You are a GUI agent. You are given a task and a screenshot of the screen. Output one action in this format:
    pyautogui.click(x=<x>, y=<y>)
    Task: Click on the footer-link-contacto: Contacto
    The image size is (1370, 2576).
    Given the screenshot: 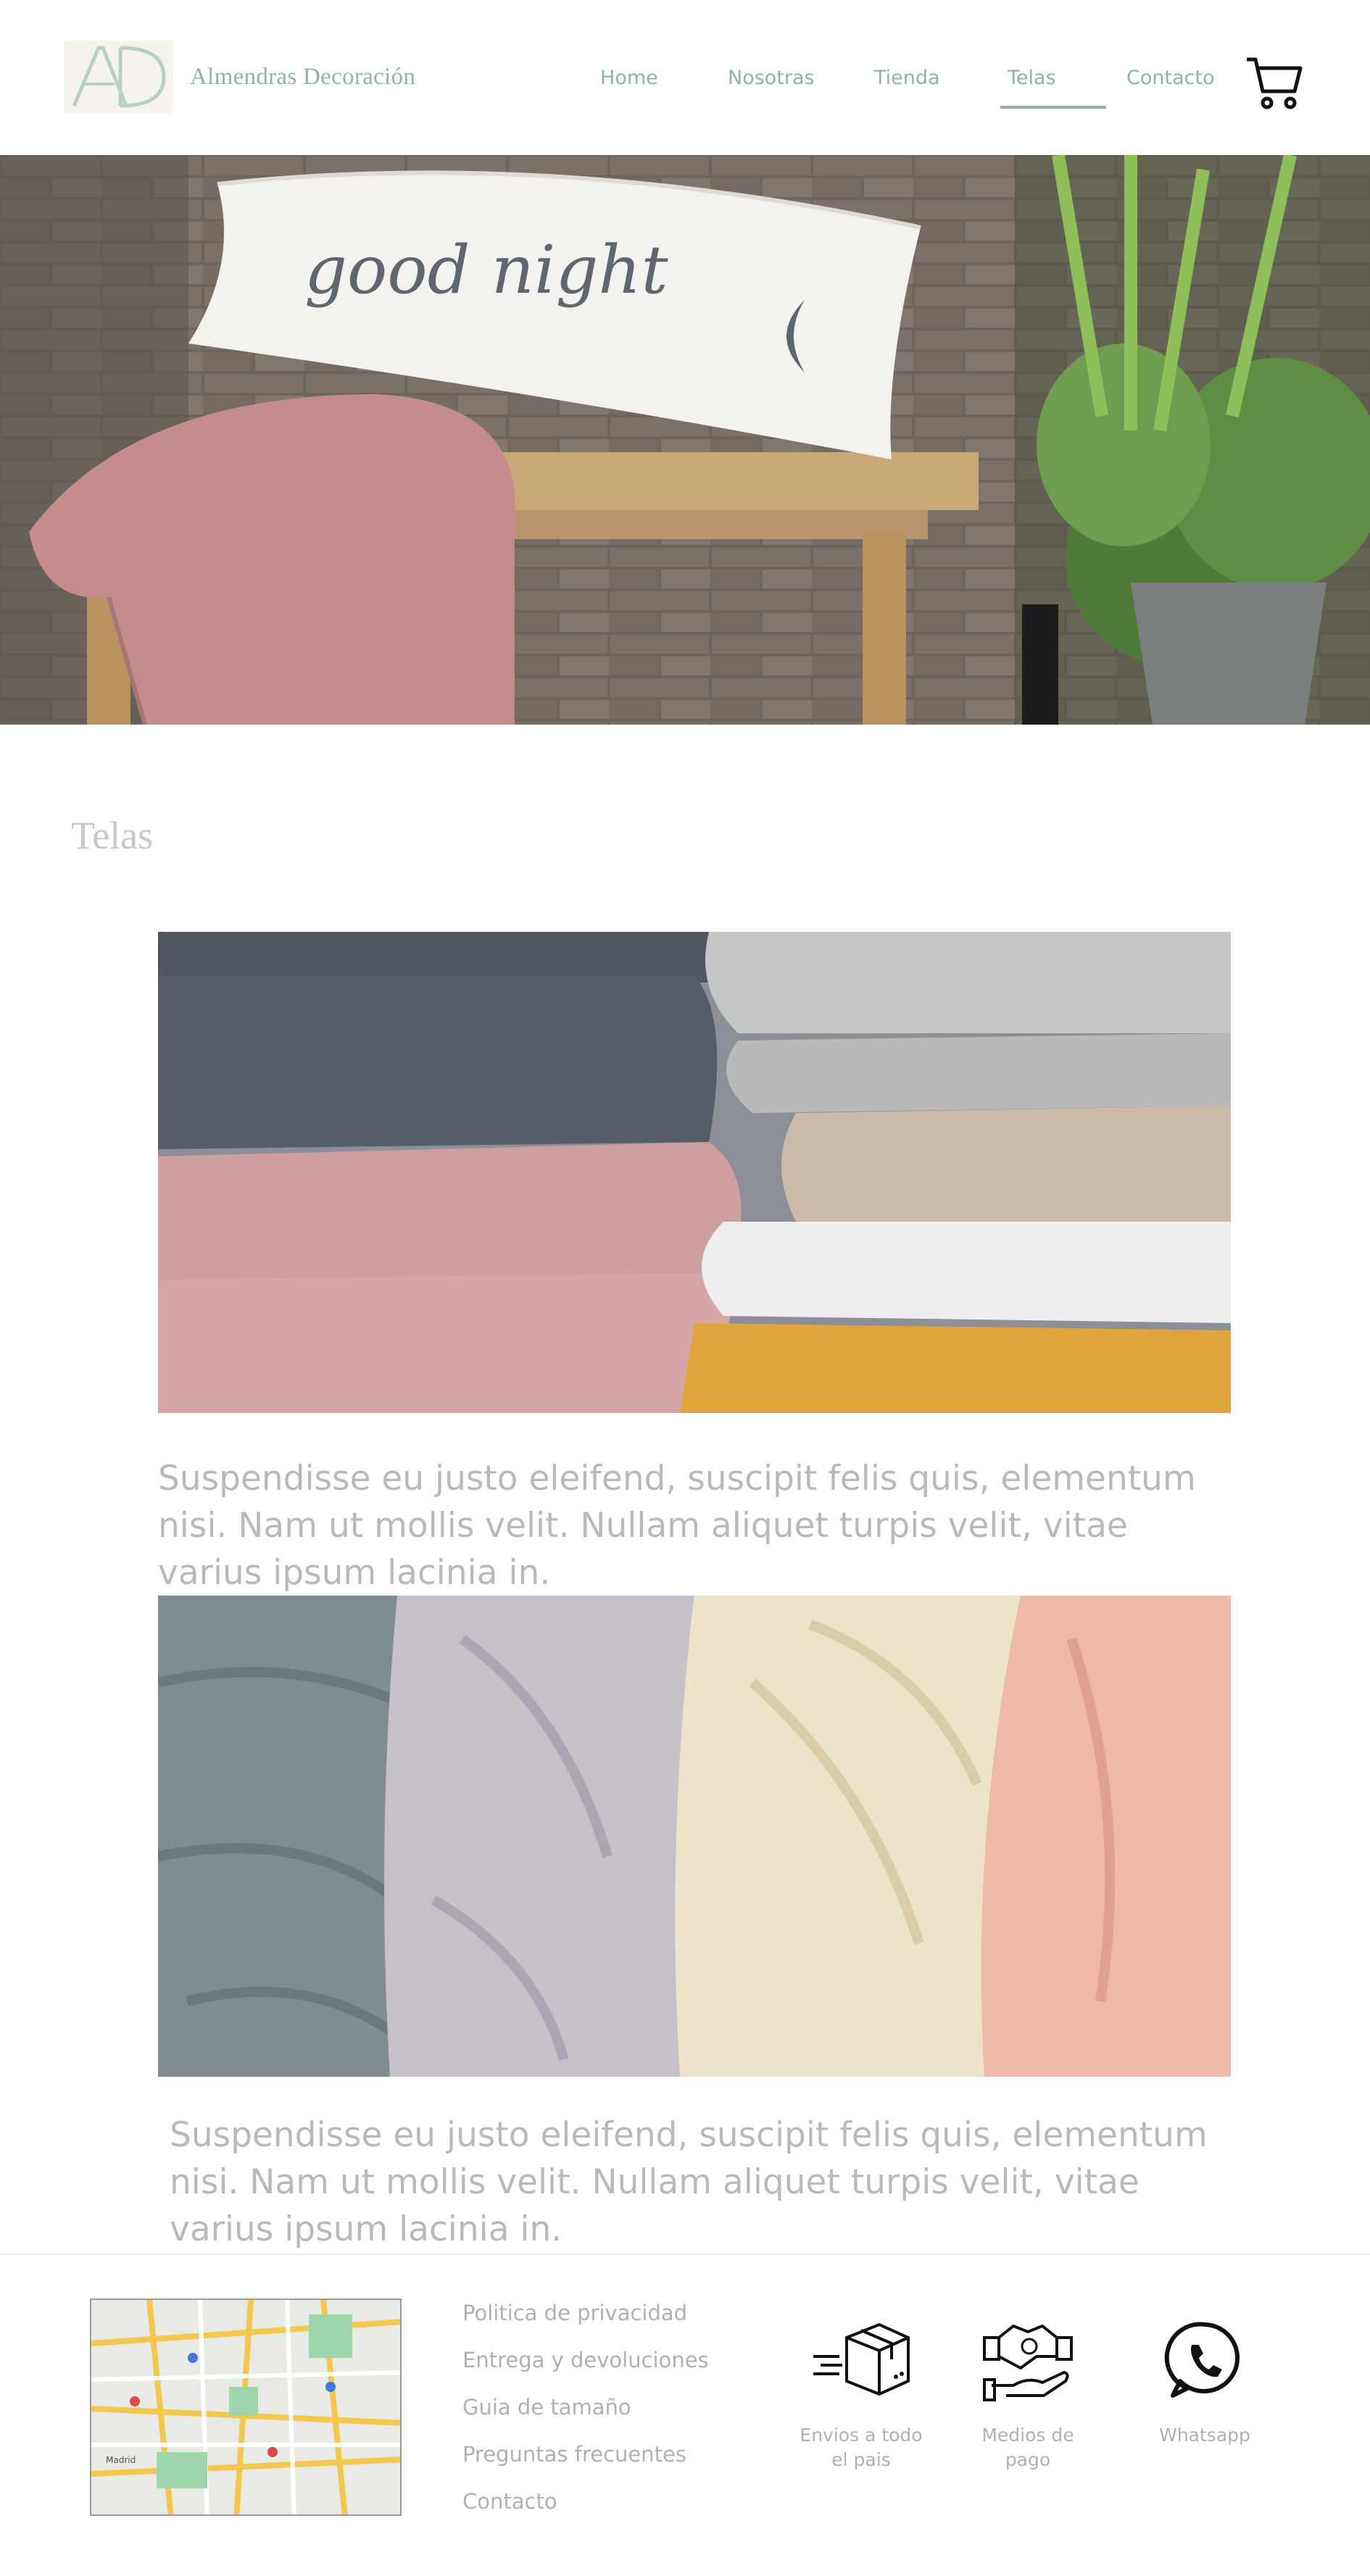 What is the action you would take?
    pyautogui.click(x=585, y=2509)
    